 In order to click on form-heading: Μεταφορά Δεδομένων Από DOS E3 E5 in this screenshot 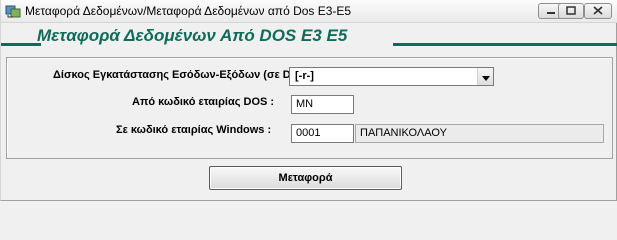, I will do `click(192, 35)`.